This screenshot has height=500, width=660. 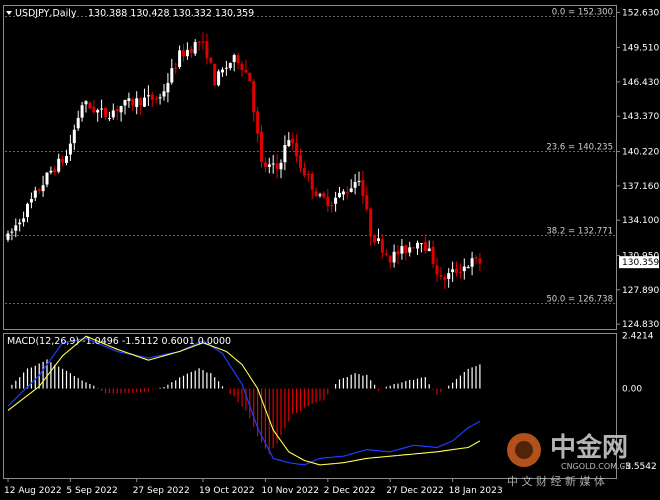 What do you see at coordinates (556, 481) in the screenshot?
I see `watermark-slogan: 中 文 财 经 新 媒 体` at bounding box center [556, 481].